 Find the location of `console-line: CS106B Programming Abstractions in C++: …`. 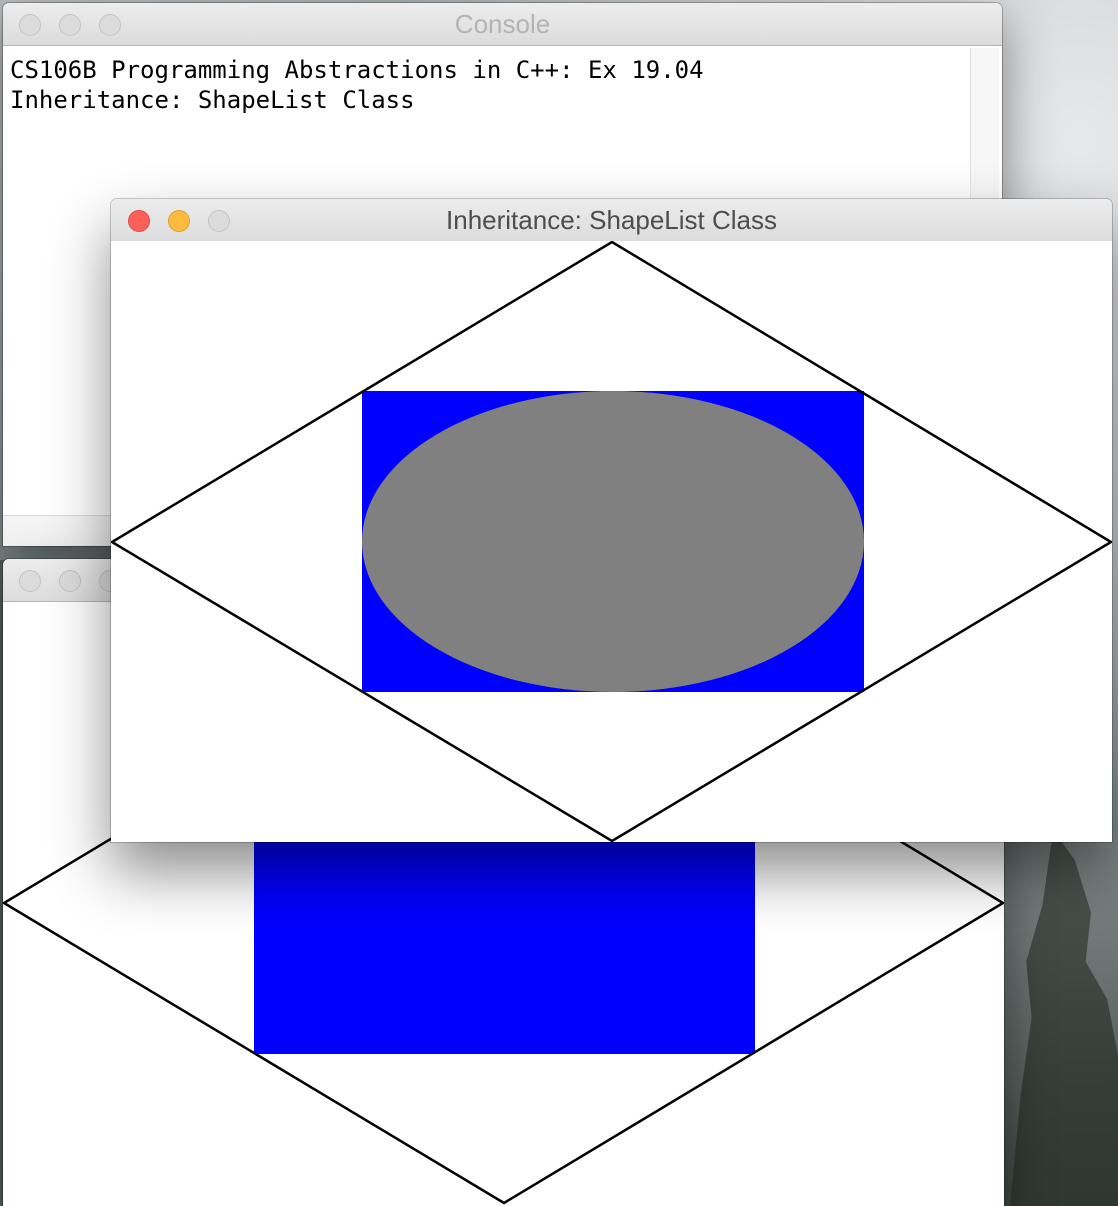

console-line: CS106B Programming Abstractions in C++: … is located at coordinates (357, 70).